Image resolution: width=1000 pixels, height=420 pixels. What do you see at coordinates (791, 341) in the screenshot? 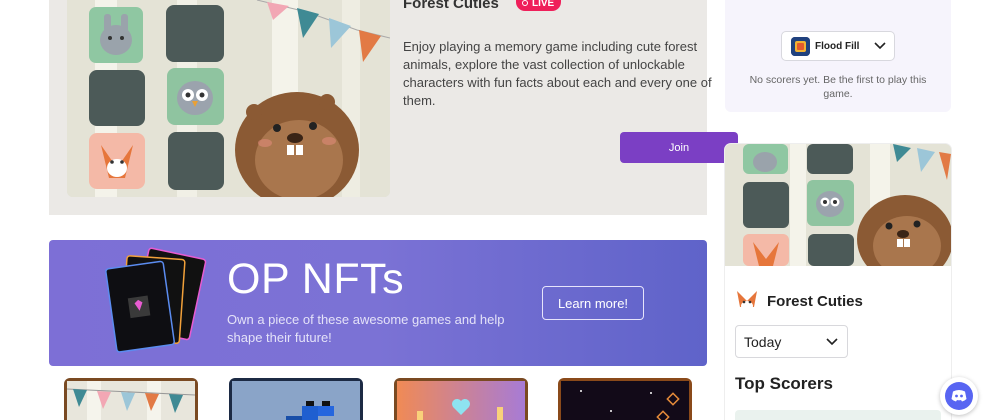
I see `period-select-dropdown: Today` at bounding box center [791, 341].